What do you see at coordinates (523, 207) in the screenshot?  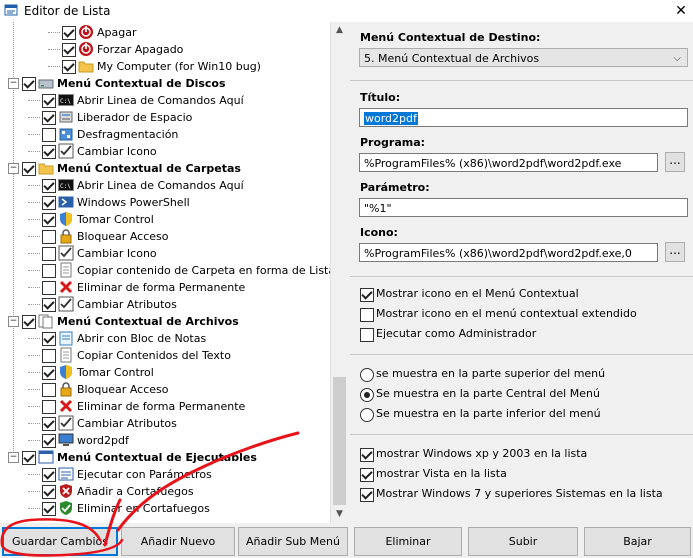 I see `parametro-input: "%1"` at bounding box center [523, 207].